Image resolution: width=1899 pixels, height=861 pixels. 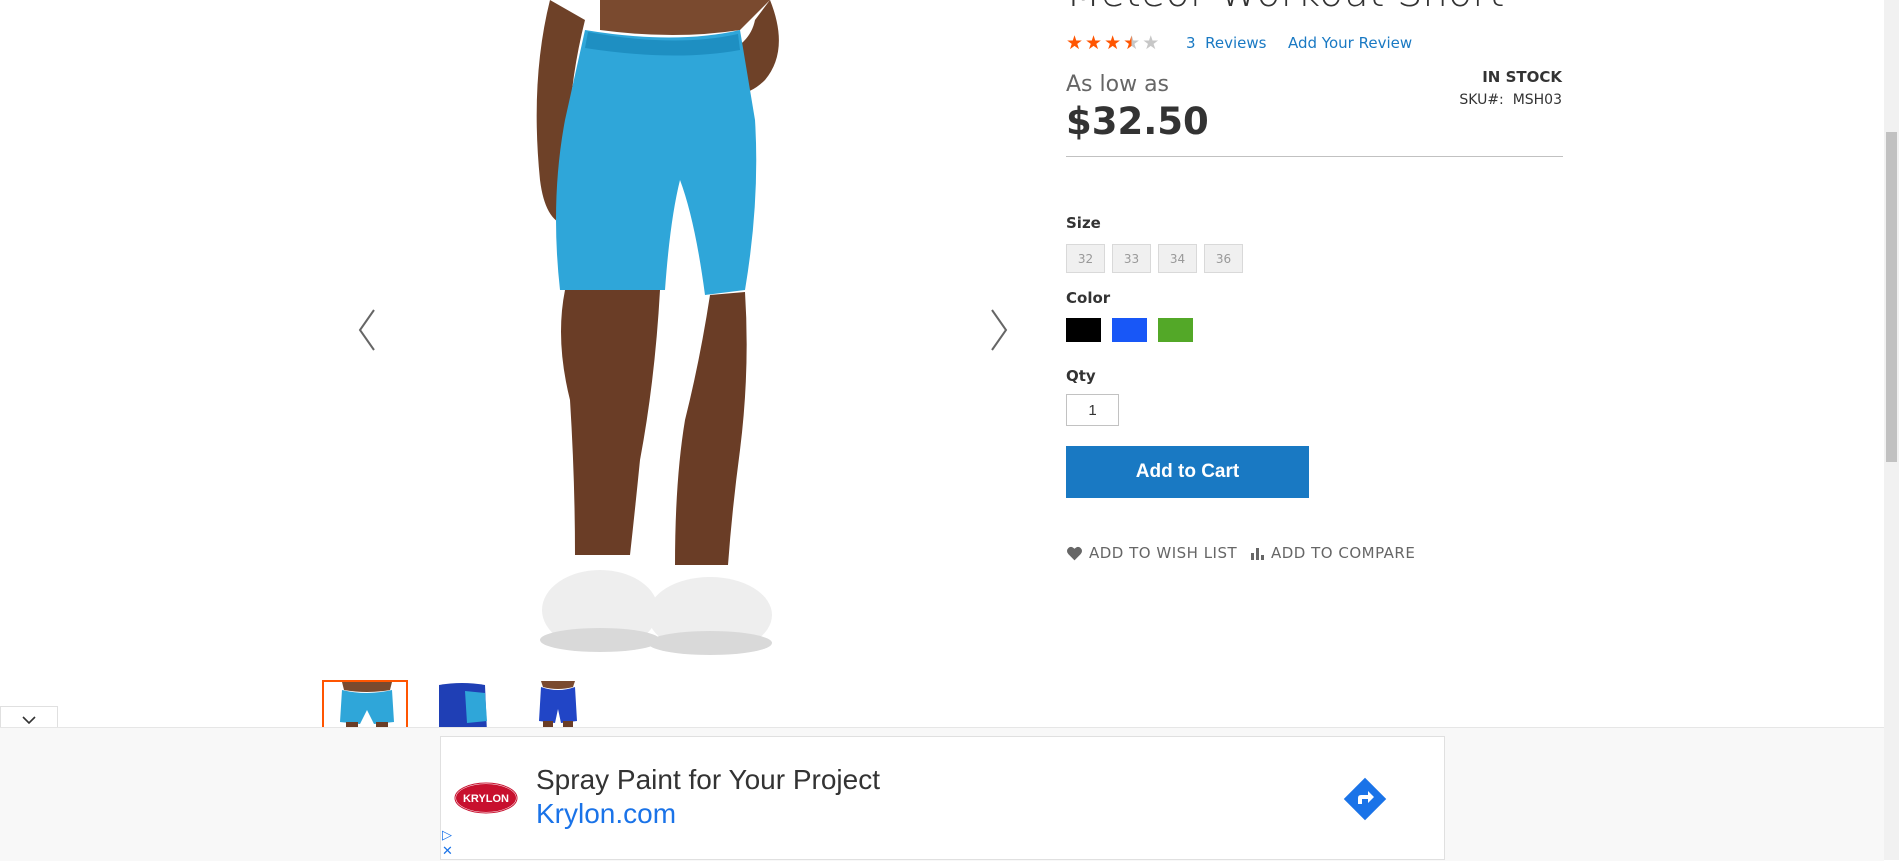 I want to click on color-options, so click(x=1129, y=330).